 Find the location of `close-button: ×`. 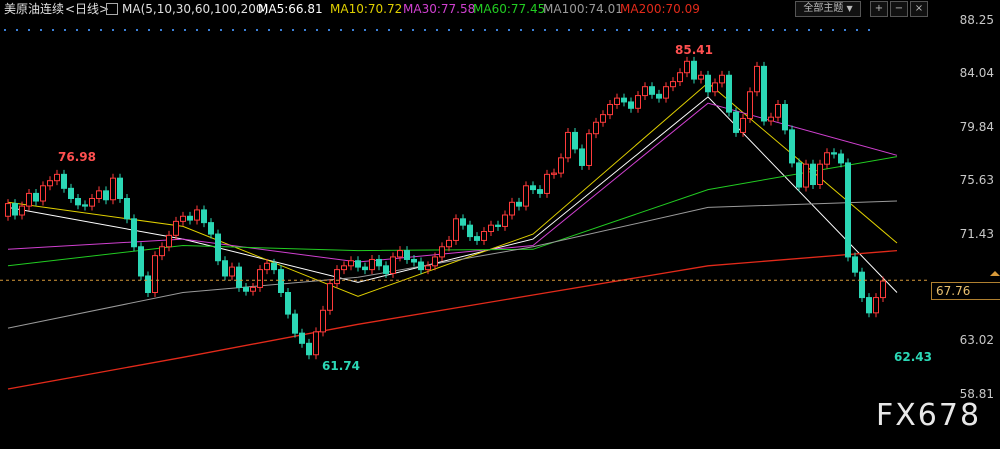

close-button: × is located at coordinates (919, 9).